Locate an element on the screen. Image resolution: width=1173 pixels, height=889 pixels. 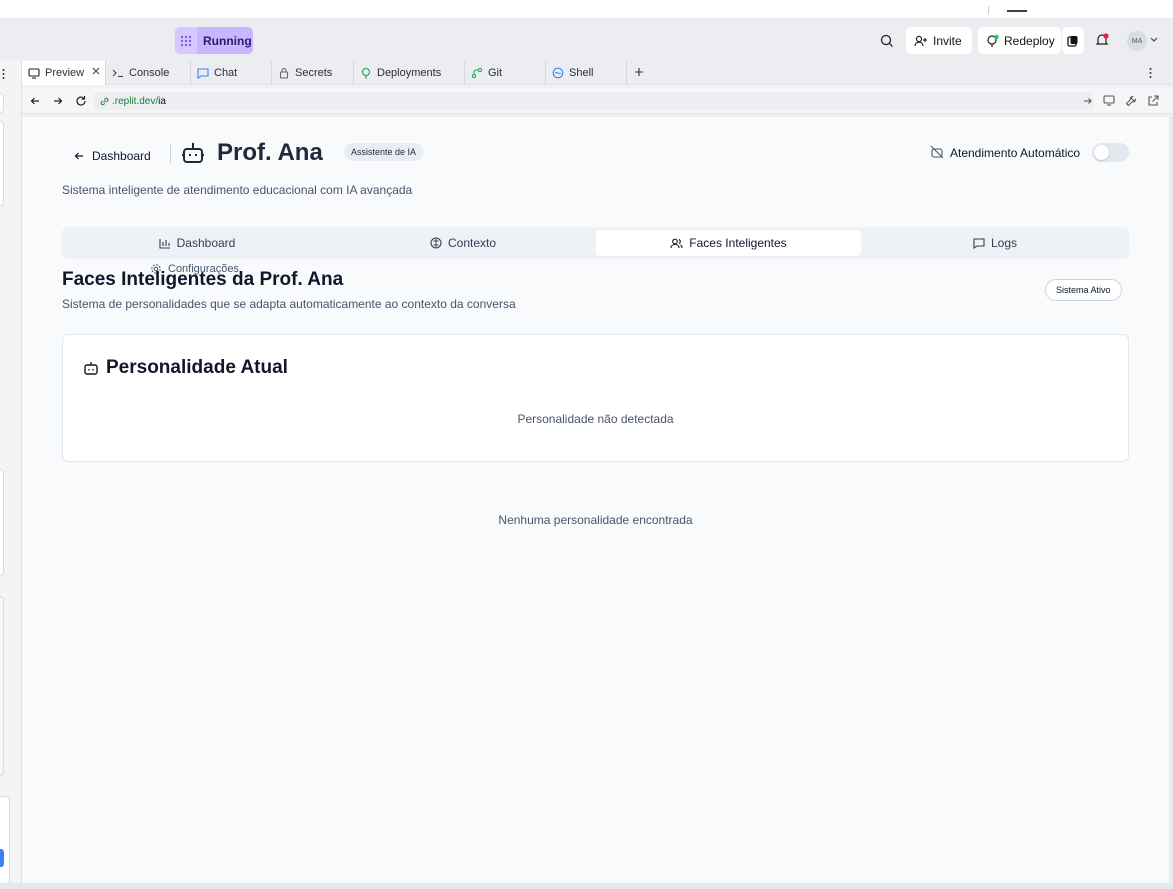
run-status-button: Running is located at coordinates (214, 40).